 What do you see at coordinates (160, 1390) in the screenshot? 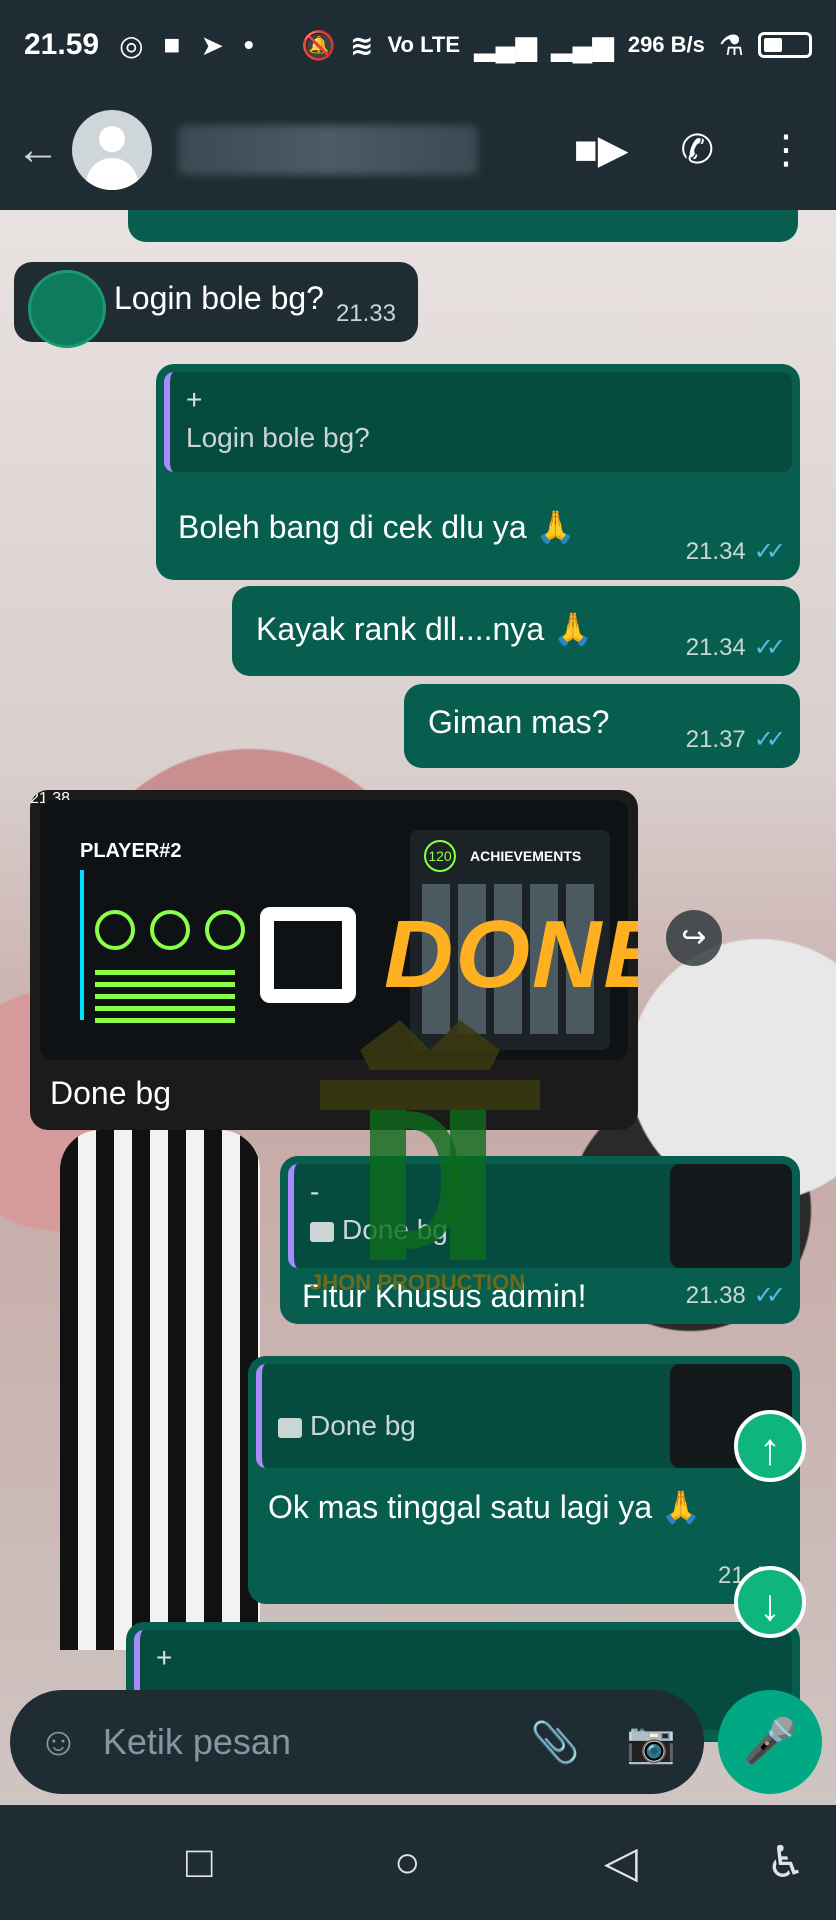
I see `background-figure` at bounding box center [160, 1390].